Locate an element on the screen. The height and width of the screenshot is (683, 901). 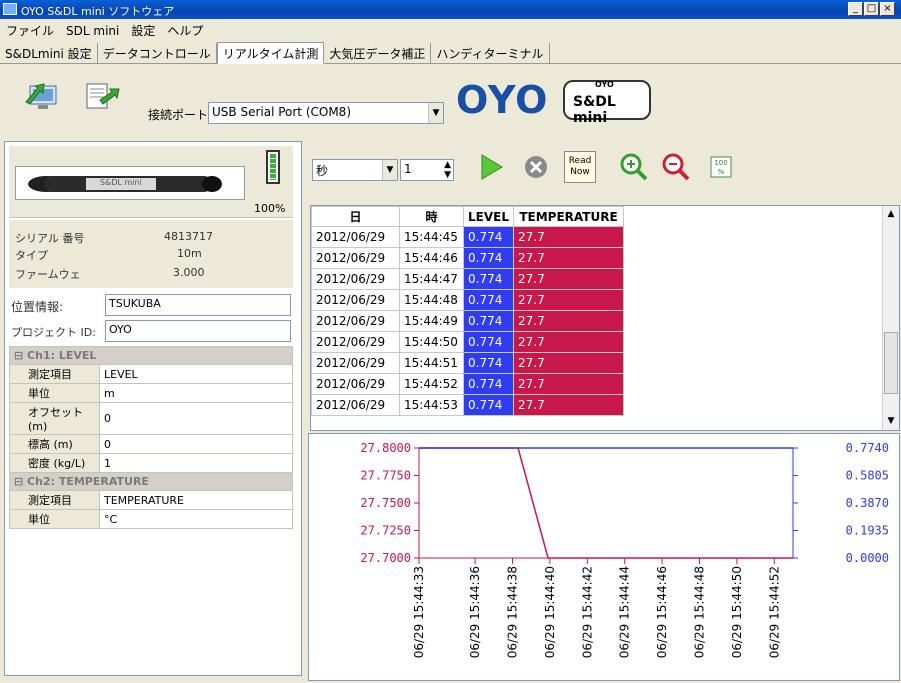
x-tick-label: 06/29 15:44:44 is located at coordinates (625, 612).